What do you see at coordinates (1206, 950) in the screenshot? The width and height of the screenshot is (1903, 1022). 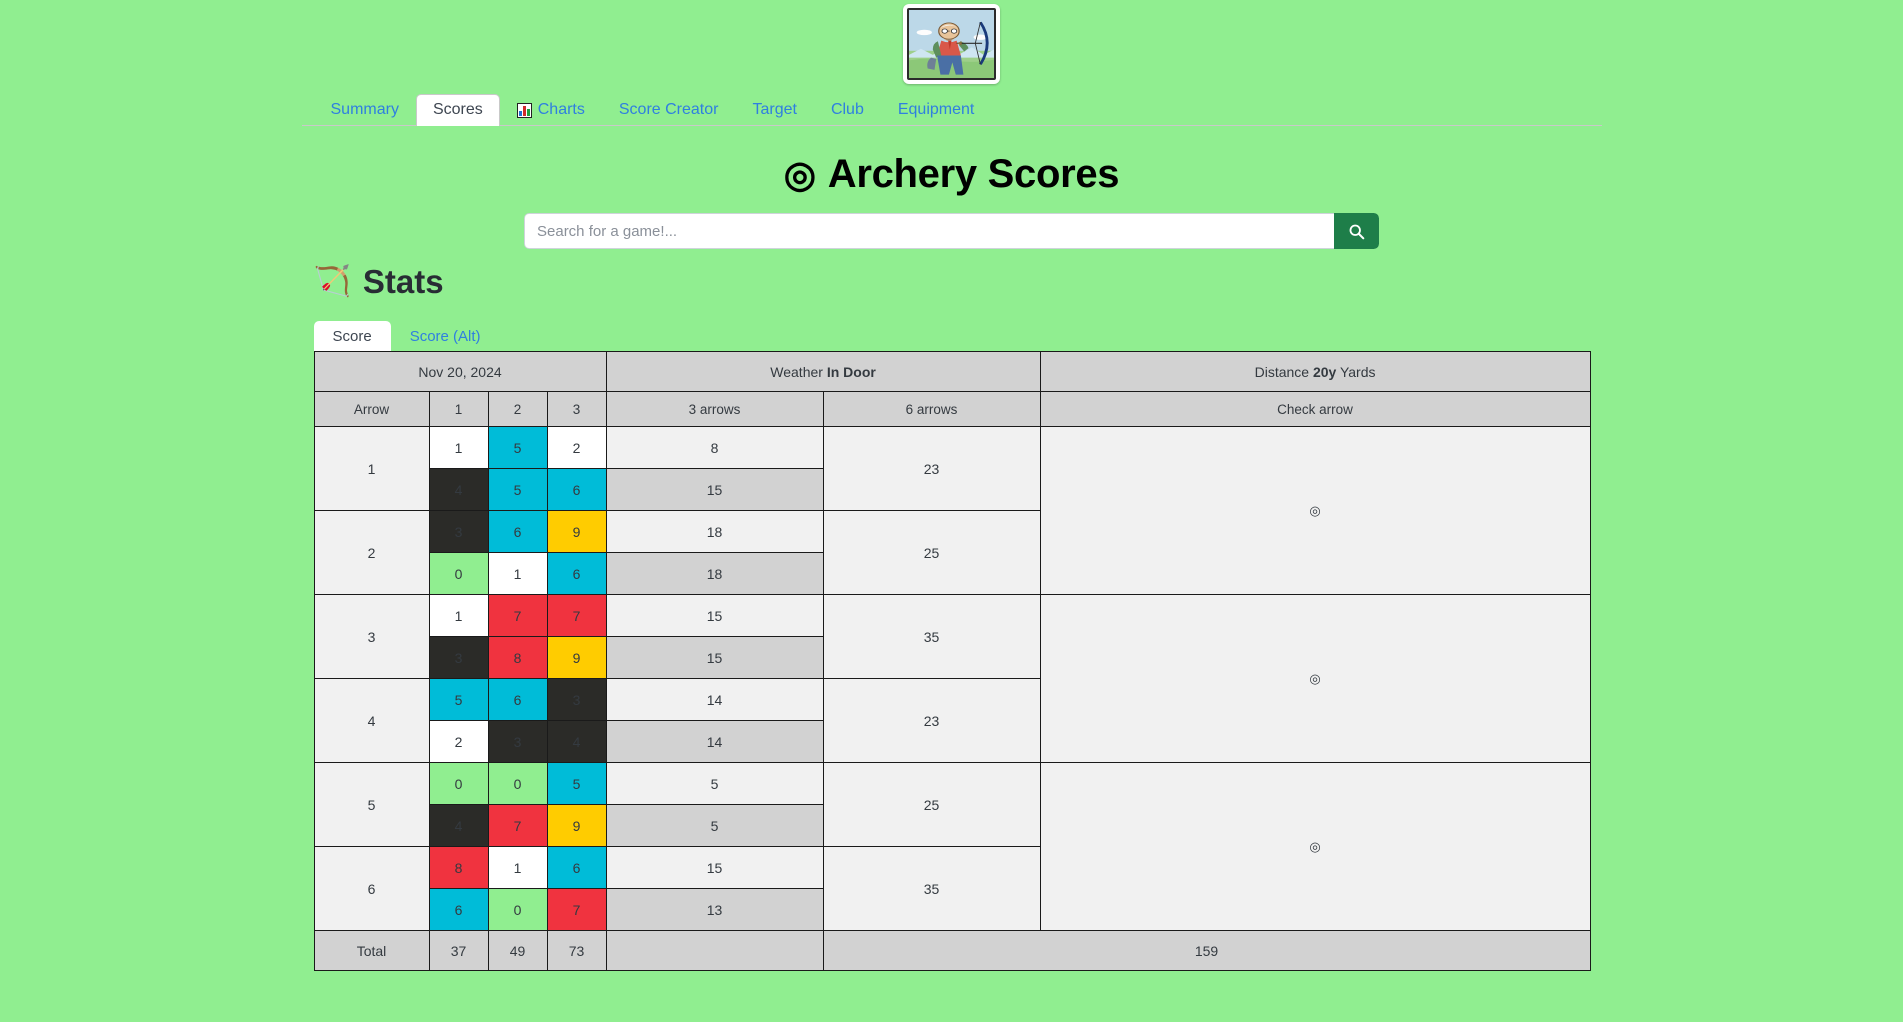 I see `total-grand: 159` at bounding box center [1206, 950].